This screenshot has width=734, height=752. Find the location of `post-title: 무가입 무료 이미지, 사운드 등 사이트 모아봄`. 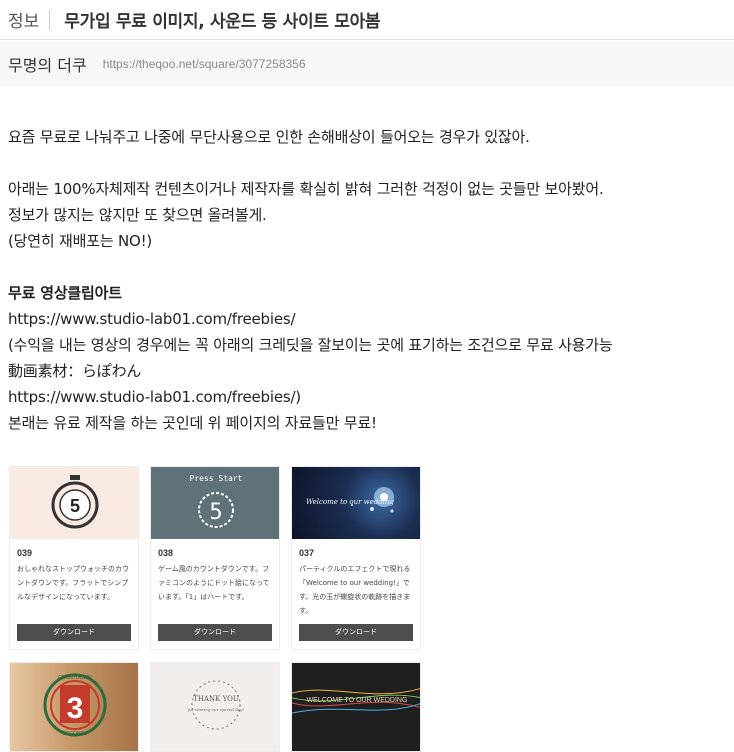

post-title: 무가입 무료 이미지, 사운드 등 사이트 모아봄 is located at coordinates (222, 22).